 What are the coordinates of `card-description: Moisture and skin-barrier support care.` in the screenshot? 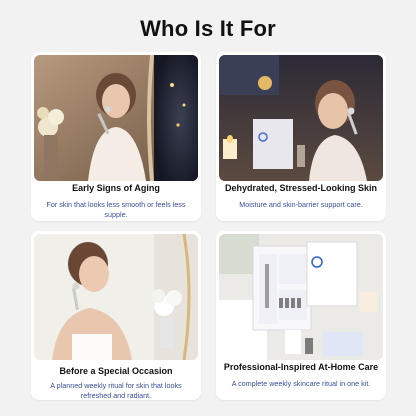 It's located at (301, 204).